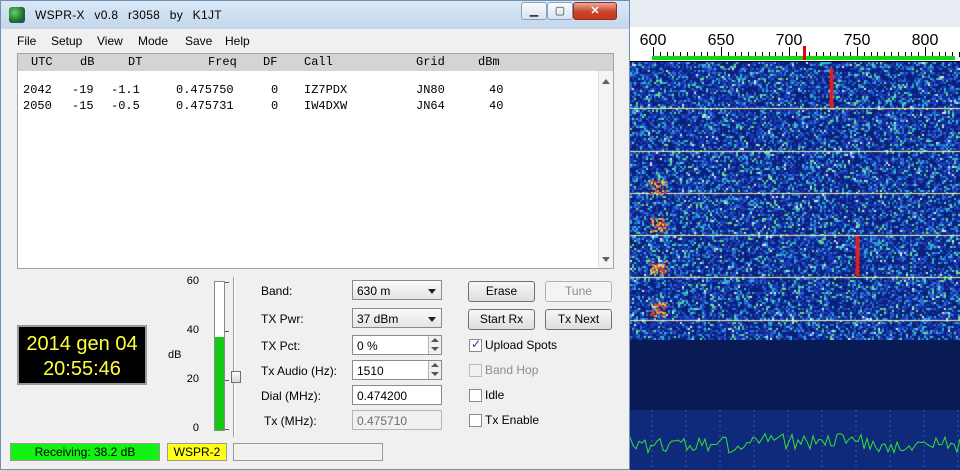  What do you see at coordinates (83, 106) in the screenshot?
I see `cell-db: -15` at bounding box center [83, 106].